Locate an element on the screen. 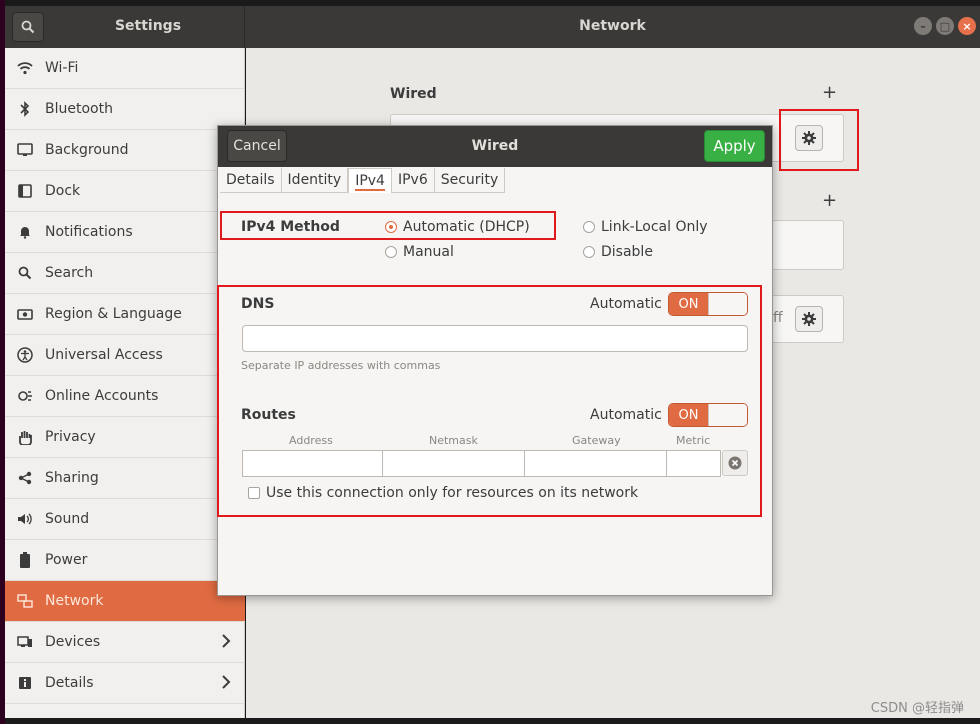  wired-section-label: Wired is located at coordinates (413, 94).